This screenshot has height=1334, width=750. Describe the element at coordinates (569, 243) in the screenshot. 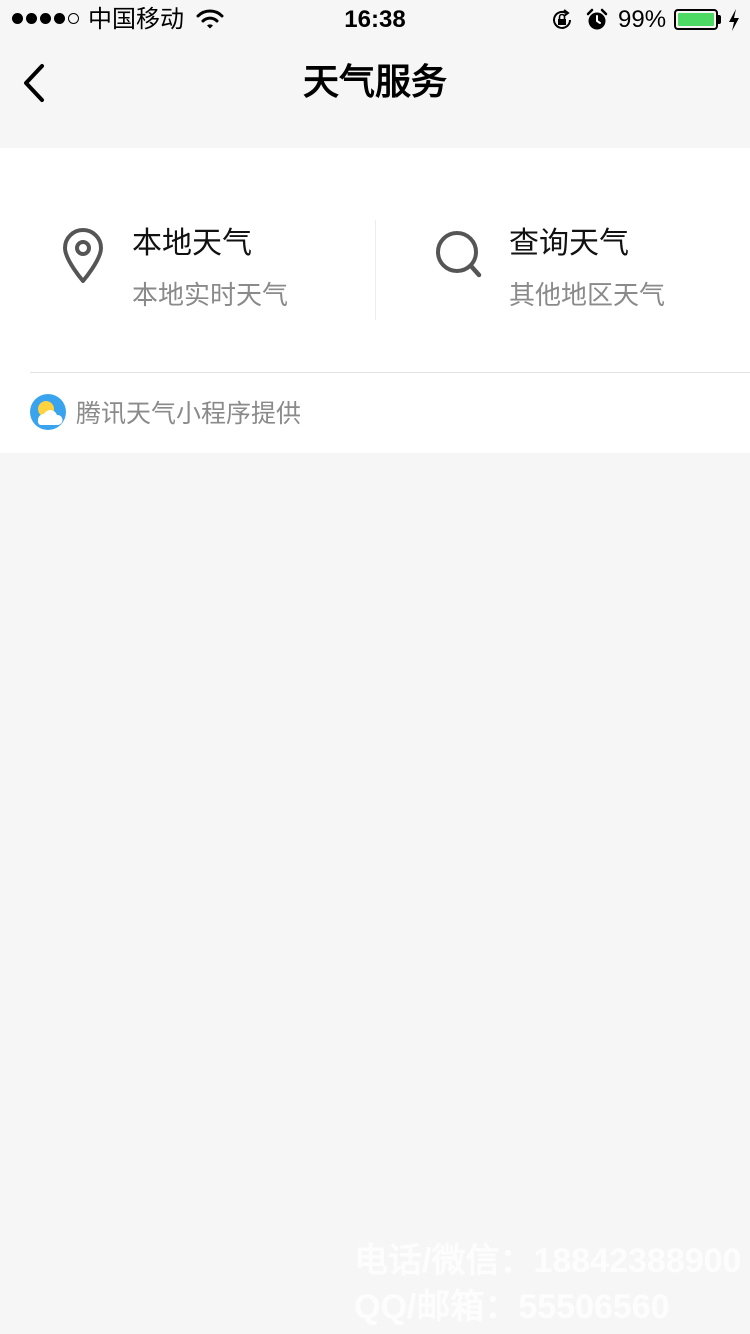

I see `search-weather-title: 查询天气` at that location.